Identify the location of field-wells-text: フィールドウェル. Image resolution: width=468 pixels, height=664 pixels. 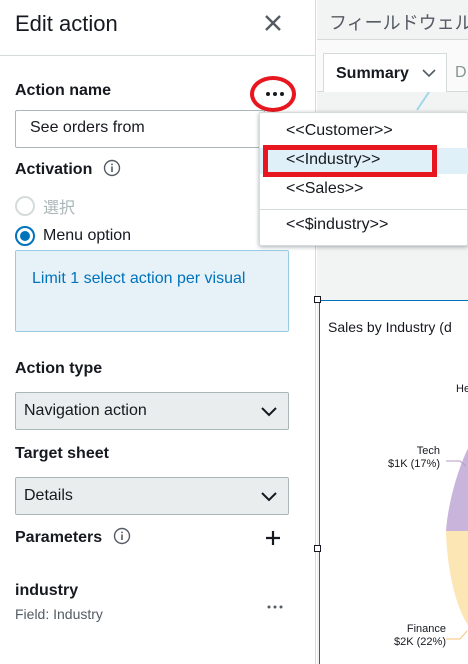
(398, 23).